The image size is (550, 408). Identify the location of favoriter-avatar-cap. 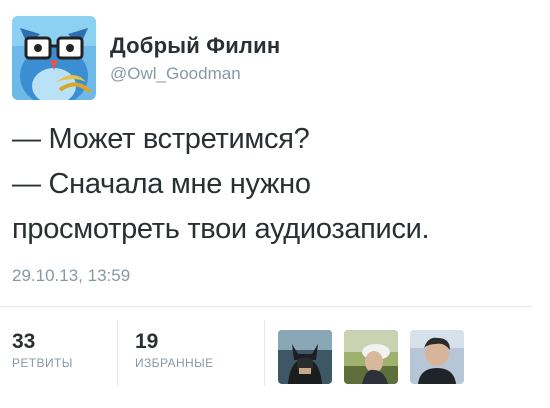
(371, 357).